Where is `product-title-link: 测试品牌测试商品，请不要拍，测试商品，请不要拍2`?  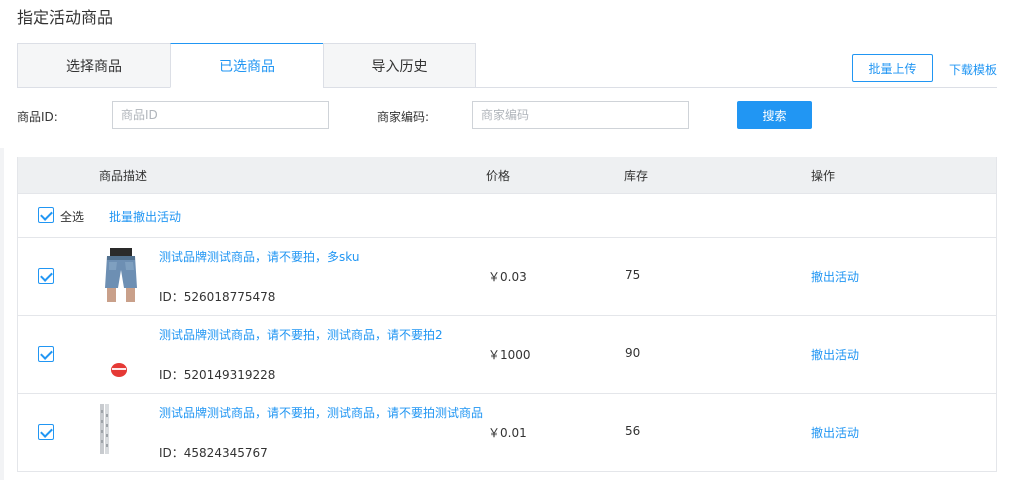 product-title-link: 测试品牌测试商品，请不要拍，测试商品，请不要拍2 is located at coordinates (301, 334).